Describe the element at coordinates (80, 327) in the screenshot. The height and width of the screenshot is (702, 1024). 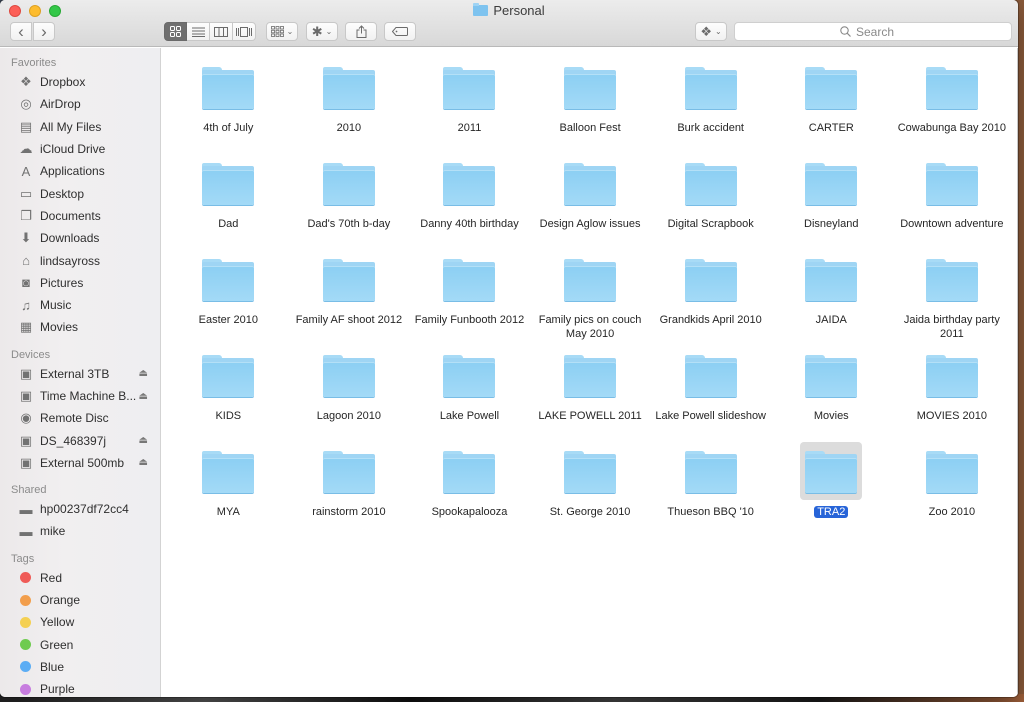
I see `sidebar-item-movies: ▦ Movies` at that location.